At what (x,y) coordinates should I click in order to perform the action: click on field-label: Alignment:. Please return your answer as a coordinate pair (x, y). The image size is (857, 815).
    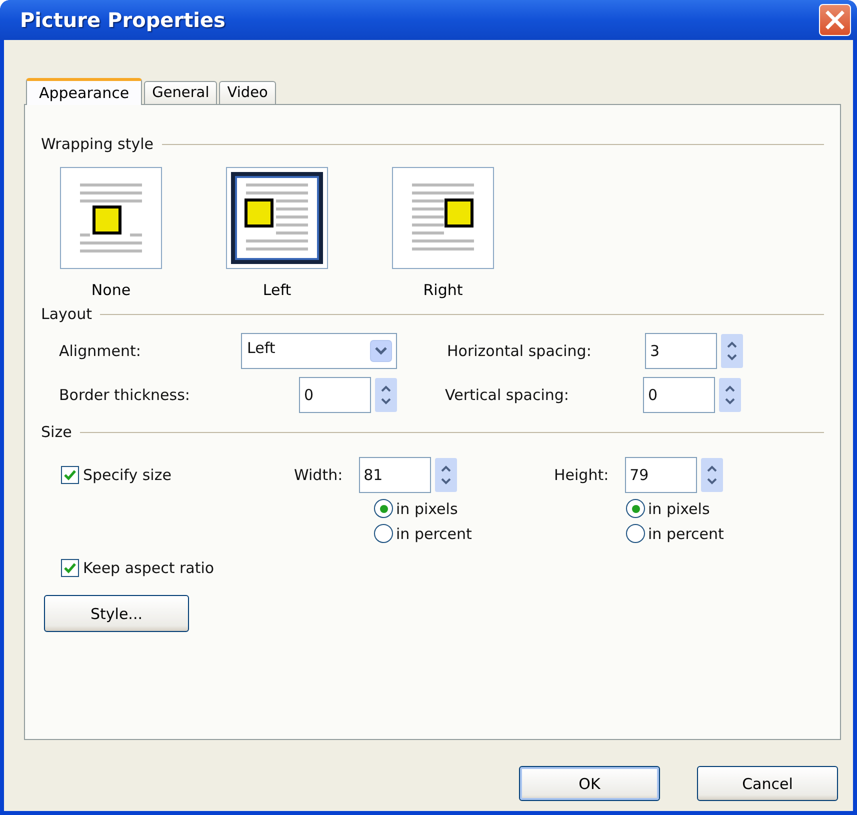
    Looking at the image, I should click on (100, 351).